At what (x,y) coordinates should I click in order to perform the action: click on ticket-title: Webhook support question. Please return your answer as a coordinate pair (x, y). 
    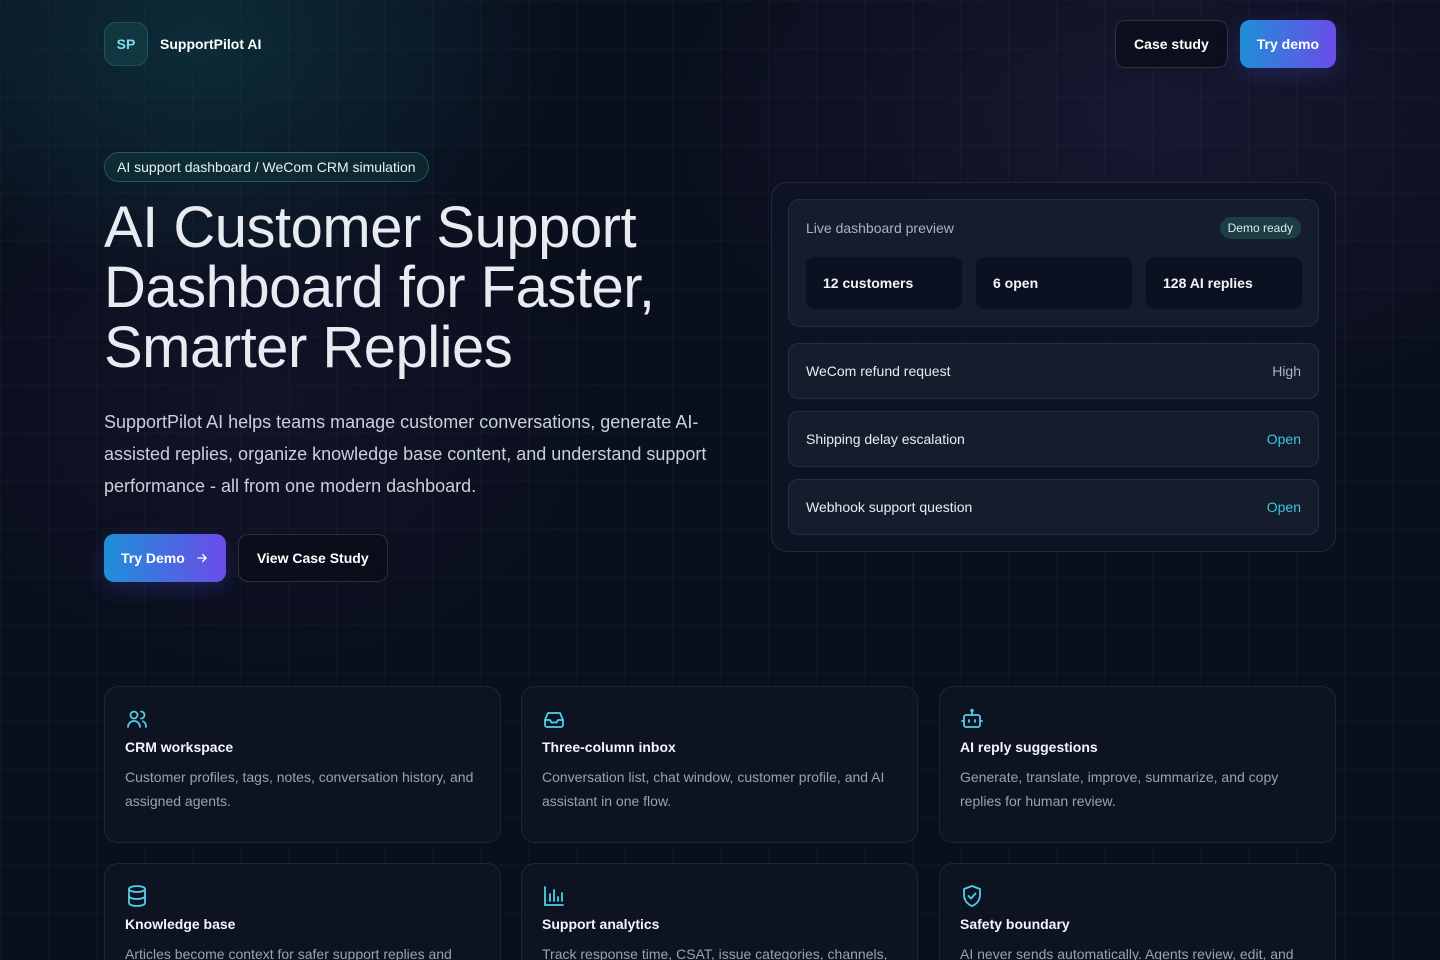
    Looking at the image, I should click on (889, 507).